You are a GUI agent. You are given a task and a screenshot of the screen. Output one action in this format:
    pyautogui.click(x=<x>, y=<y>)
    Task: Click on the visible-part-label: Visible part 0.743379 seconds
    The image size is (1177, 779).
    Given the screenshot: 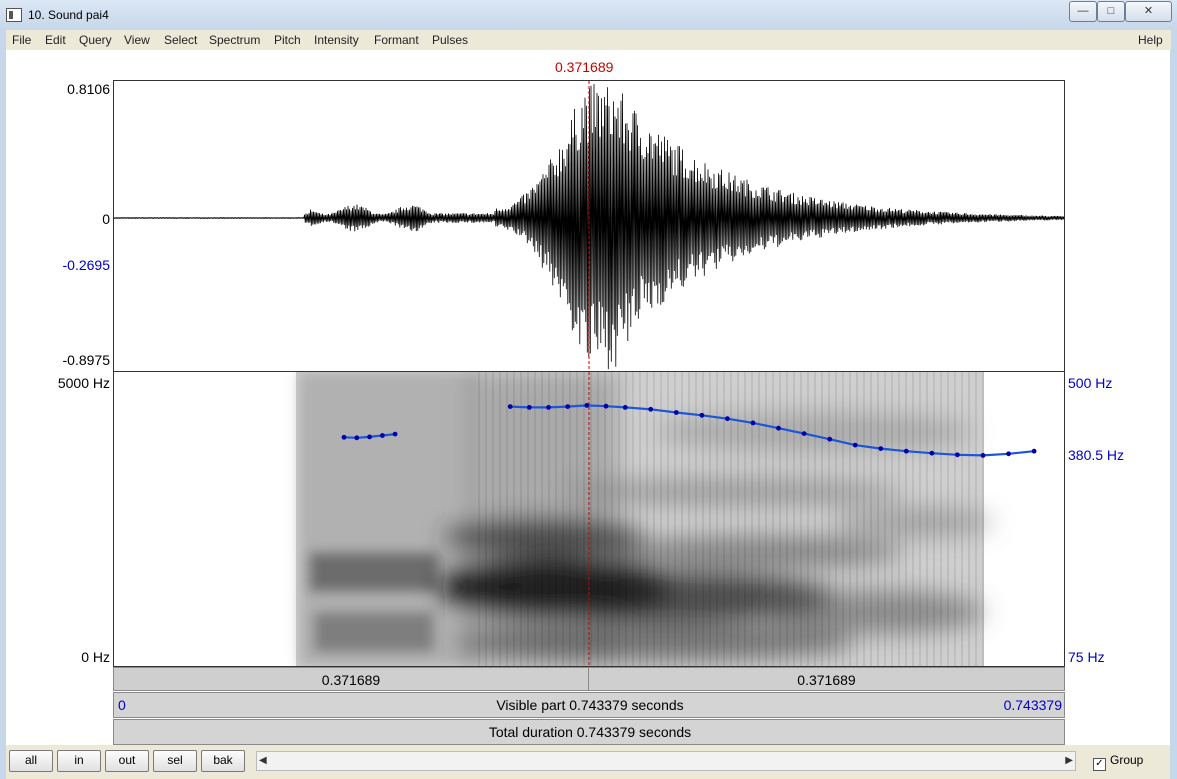 What is the action you would take?
    pyautogui.click(x=590, y=705)
    